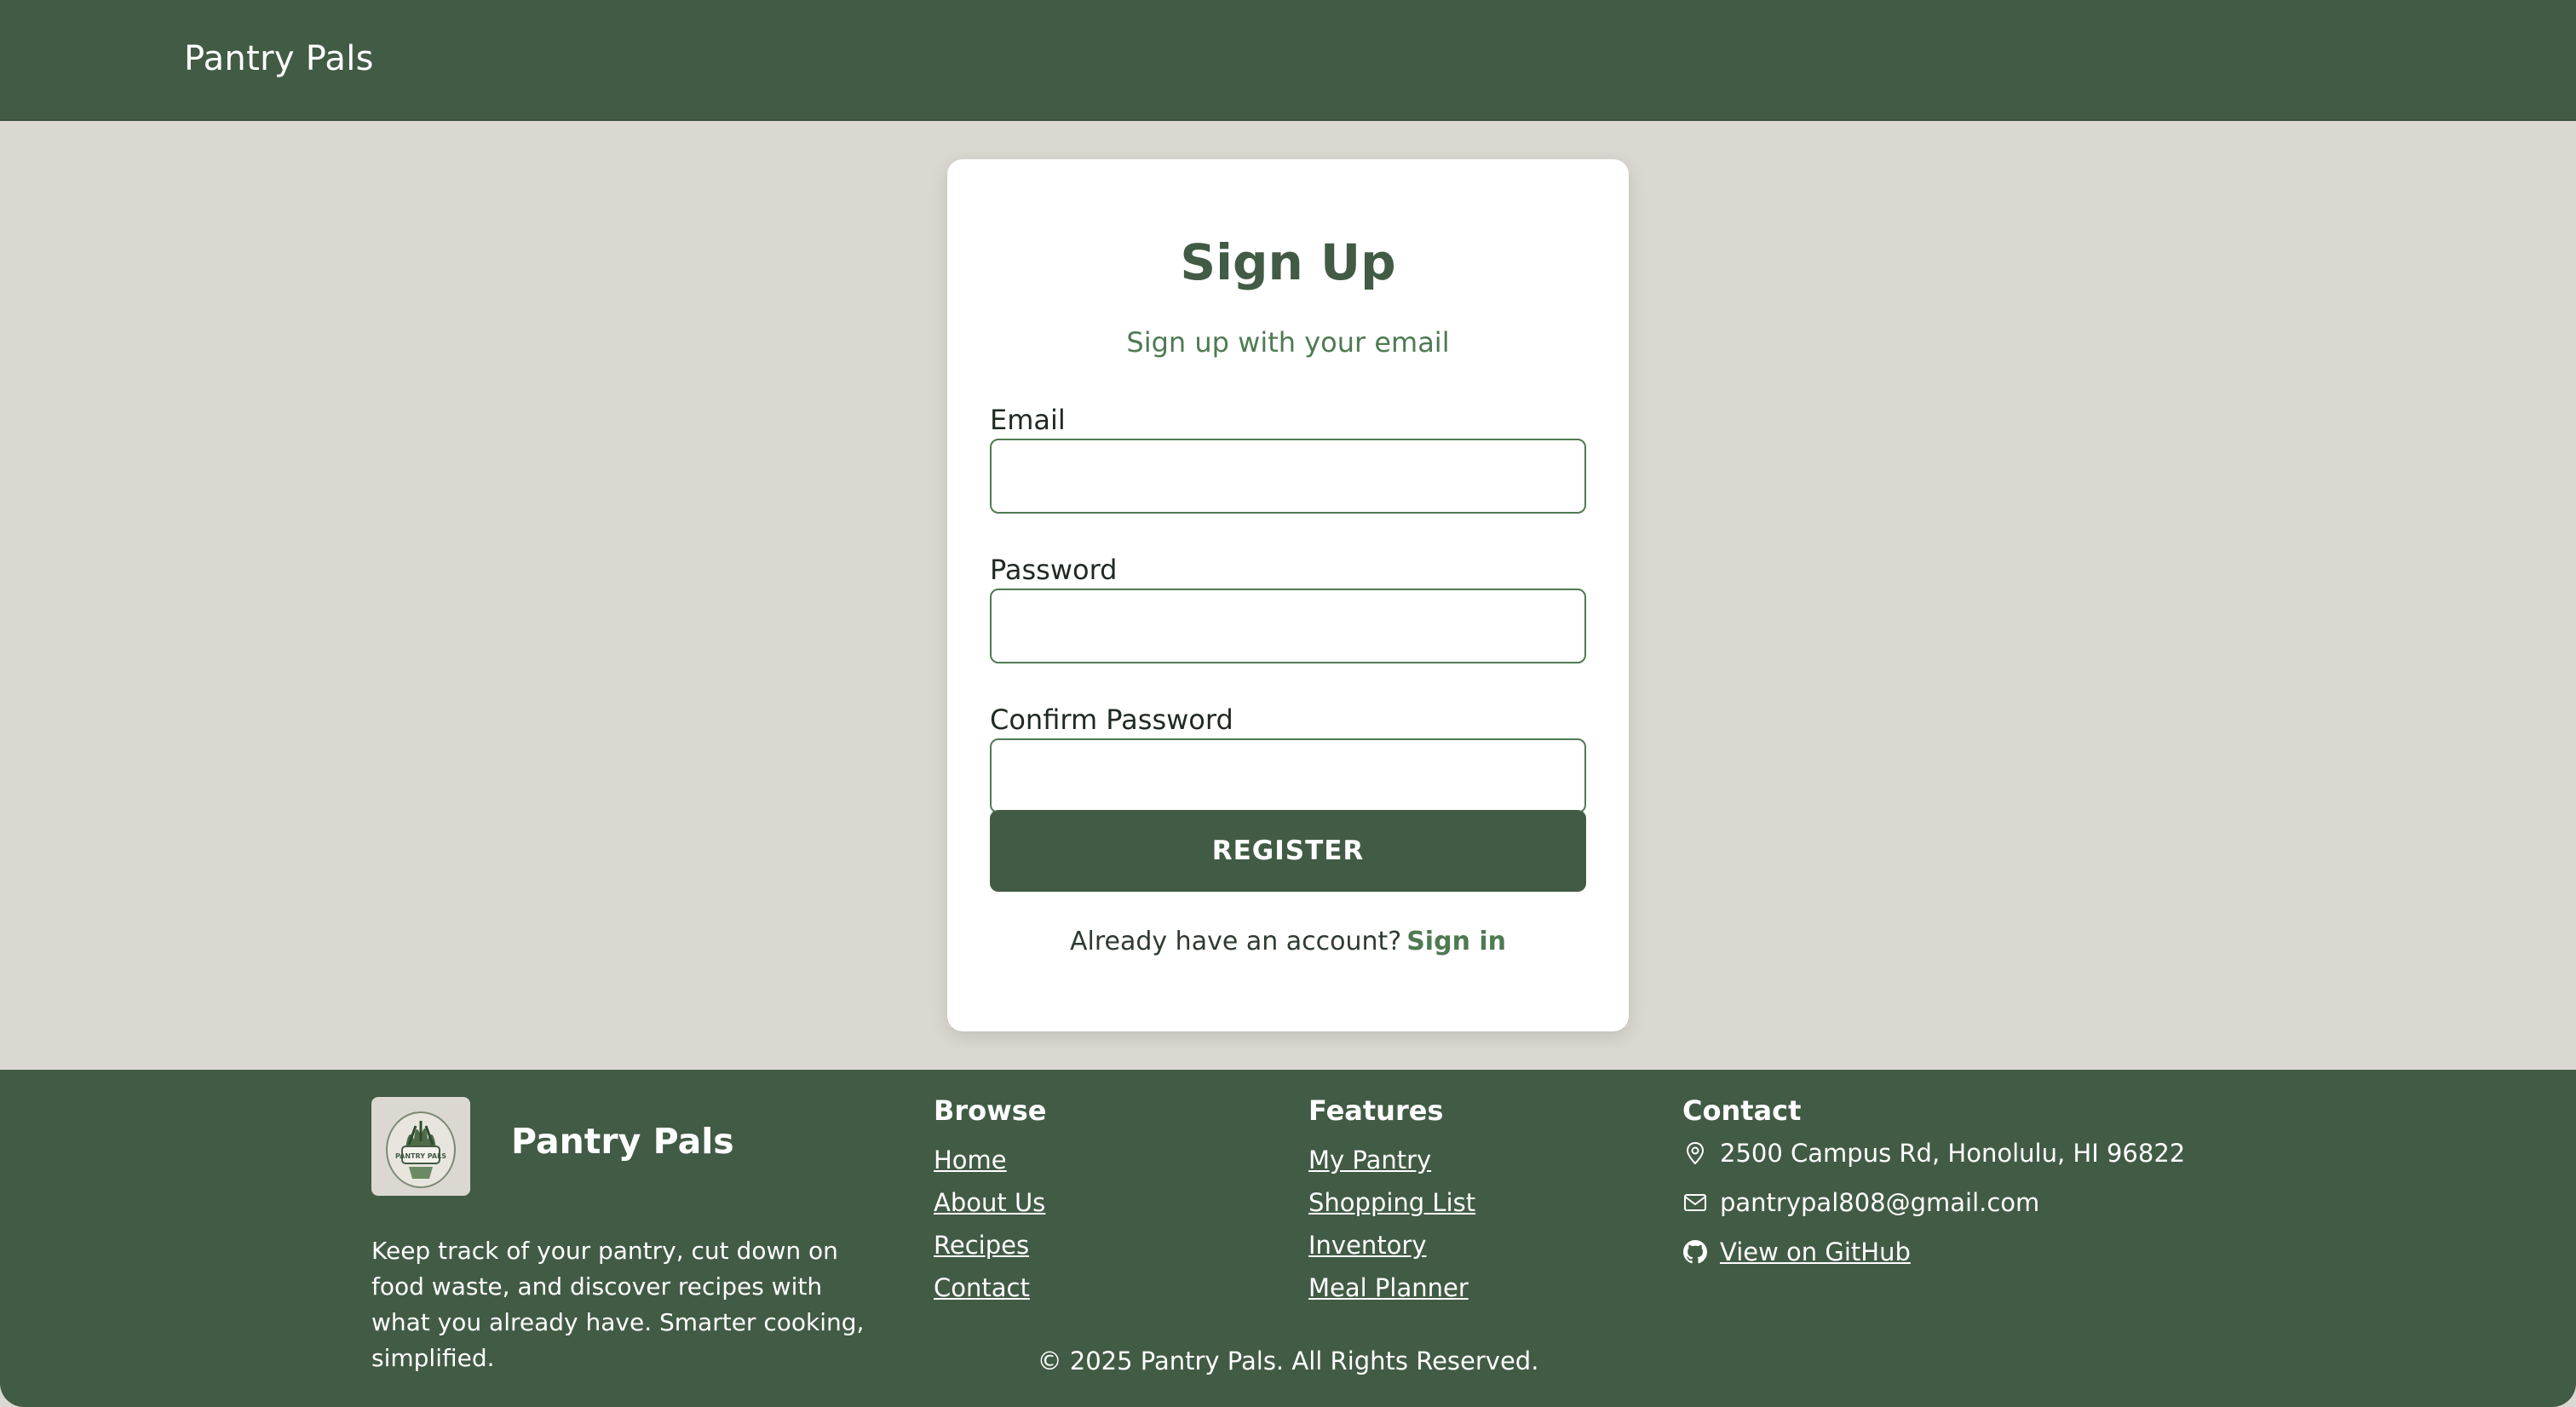 The image size is (2576, 1407). What do you see at coordinates (1111, 720) in the screenshot?
I see `confirm-password-label: Confirm Password` at bounding box center [1111, 720].